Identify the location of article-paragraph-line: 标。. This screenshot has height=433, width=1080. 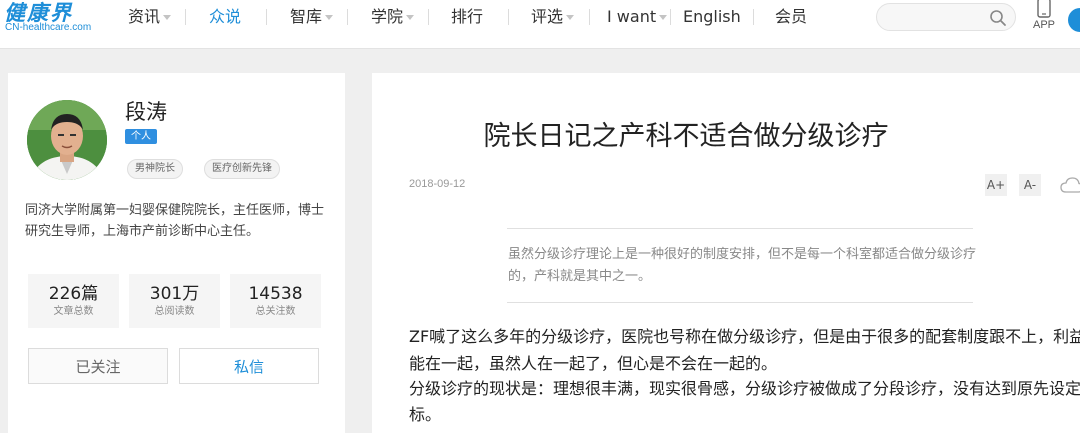
(425, 414).